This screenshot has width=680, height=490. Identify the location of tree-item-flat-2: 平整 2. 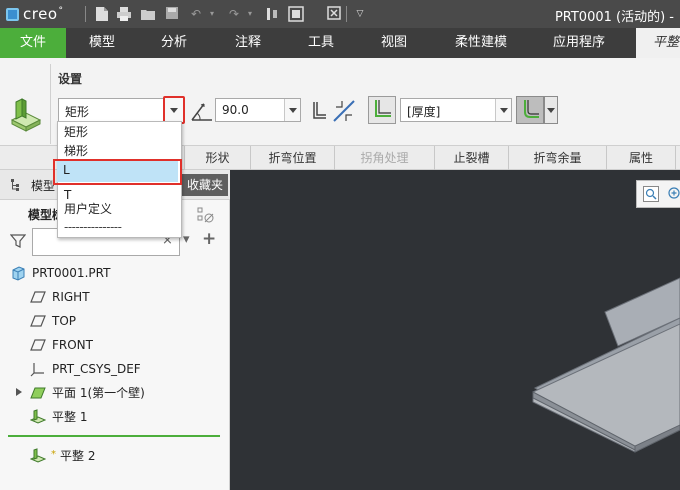
(77, 456).